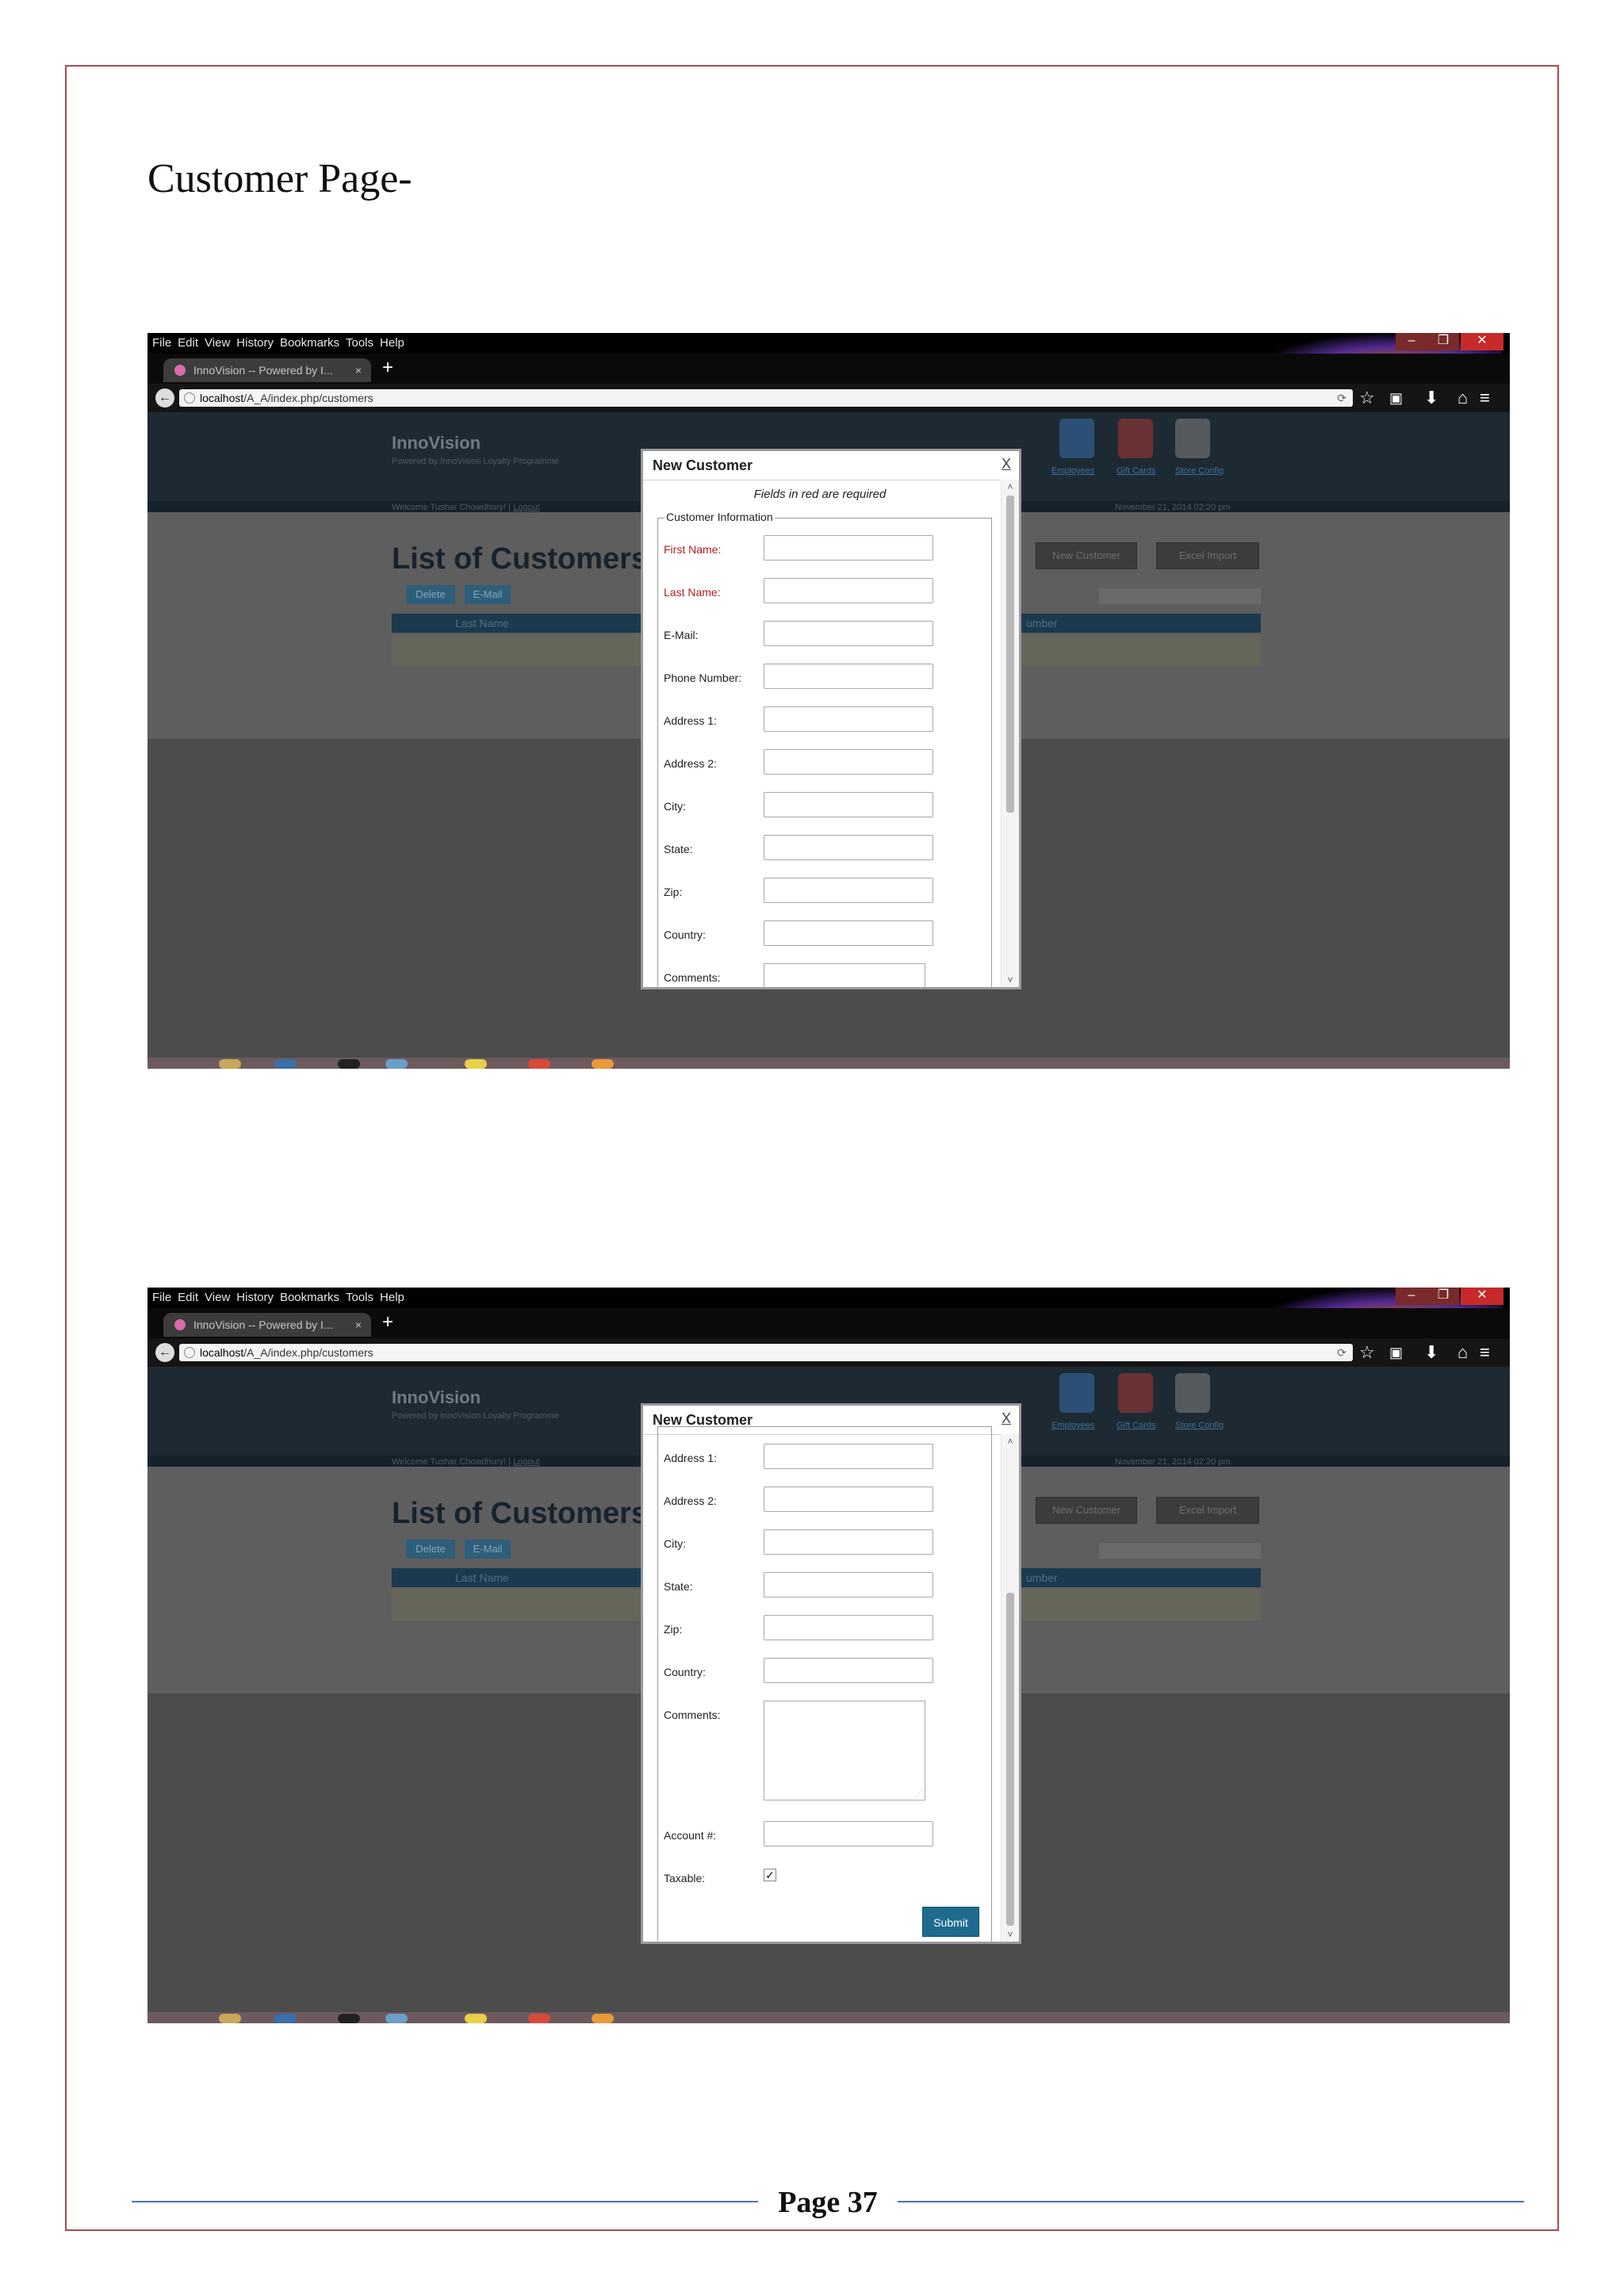 This screenshot has width=1624, height=2296. I want to click on resize-grip-icon: ⋰, so click(919, 1794).